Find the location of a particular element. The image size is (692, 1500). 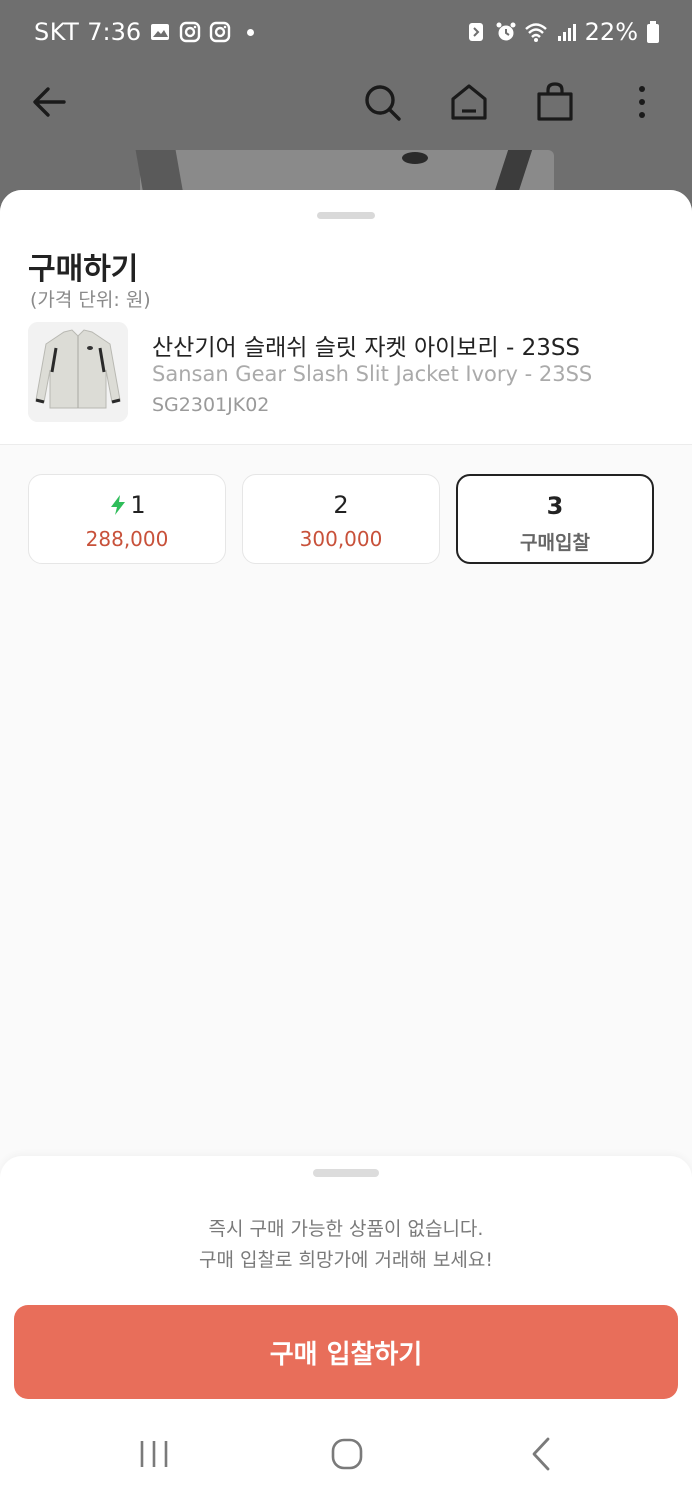

search-button is located at coordinates (382, 102).